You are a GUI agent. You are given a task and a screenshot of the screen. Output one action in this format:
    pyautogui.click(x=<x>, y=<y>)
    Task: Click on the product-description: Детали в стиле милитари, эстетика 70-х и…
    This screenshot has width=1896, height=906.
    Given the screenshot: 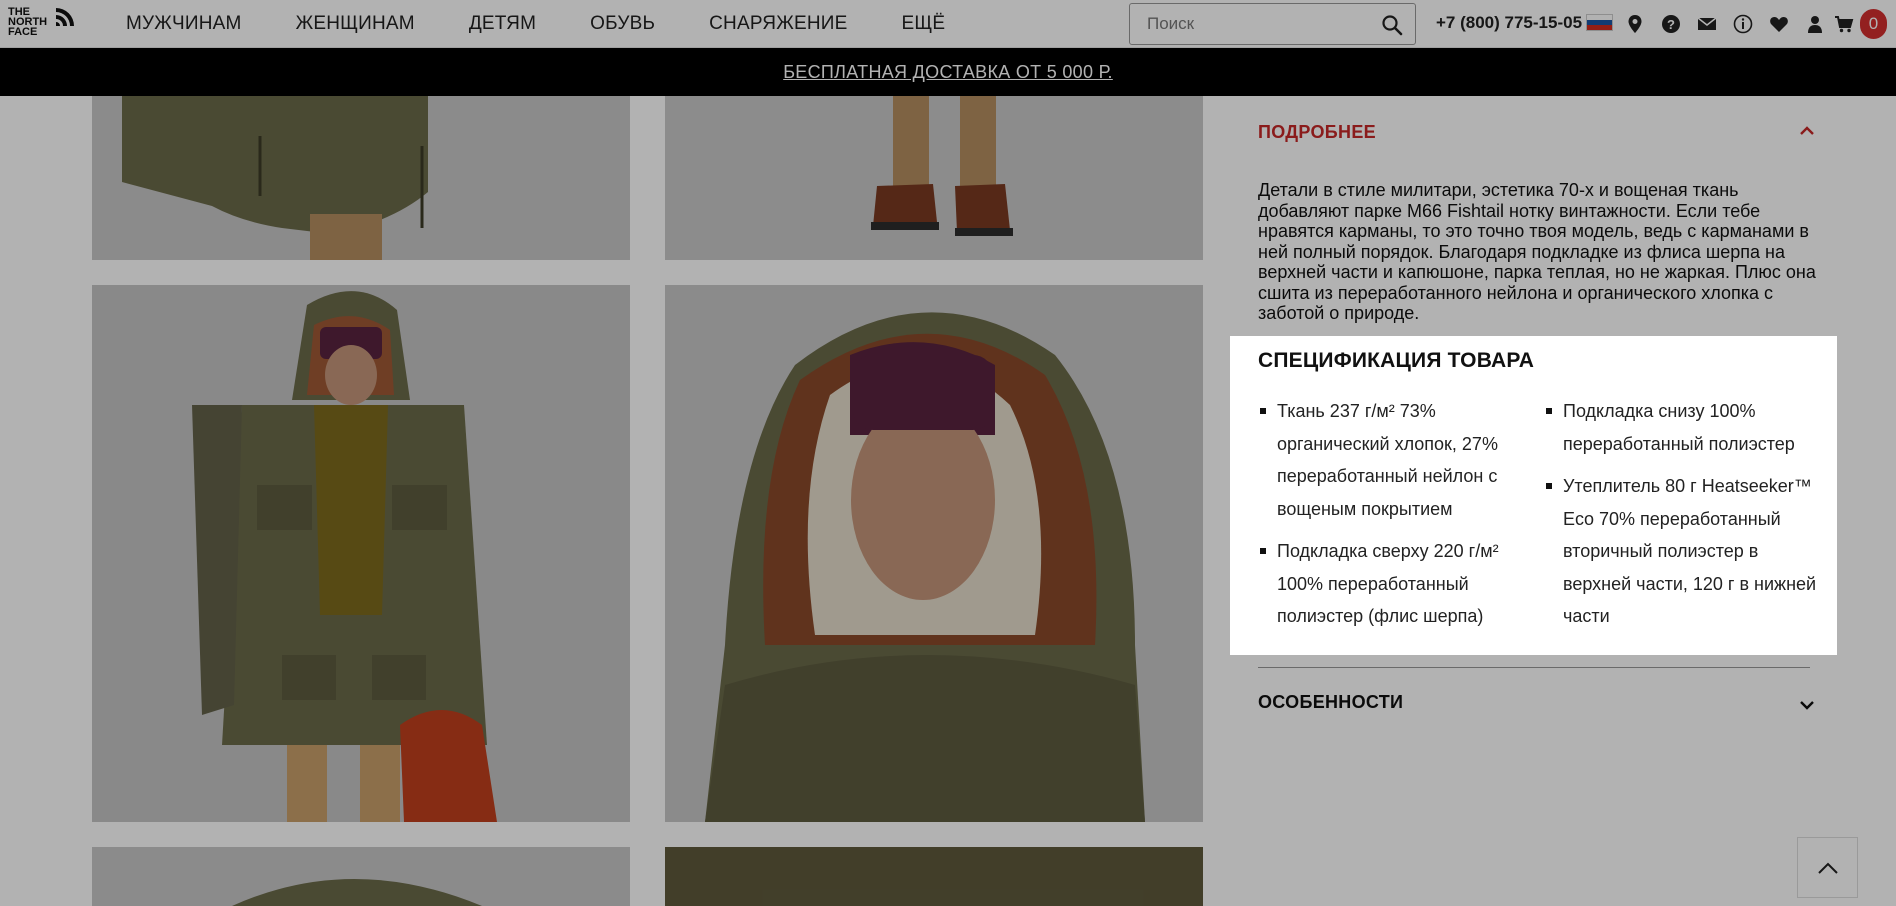 What is the action you would take?
    pyautogui.click(x=1537, y=251)
    